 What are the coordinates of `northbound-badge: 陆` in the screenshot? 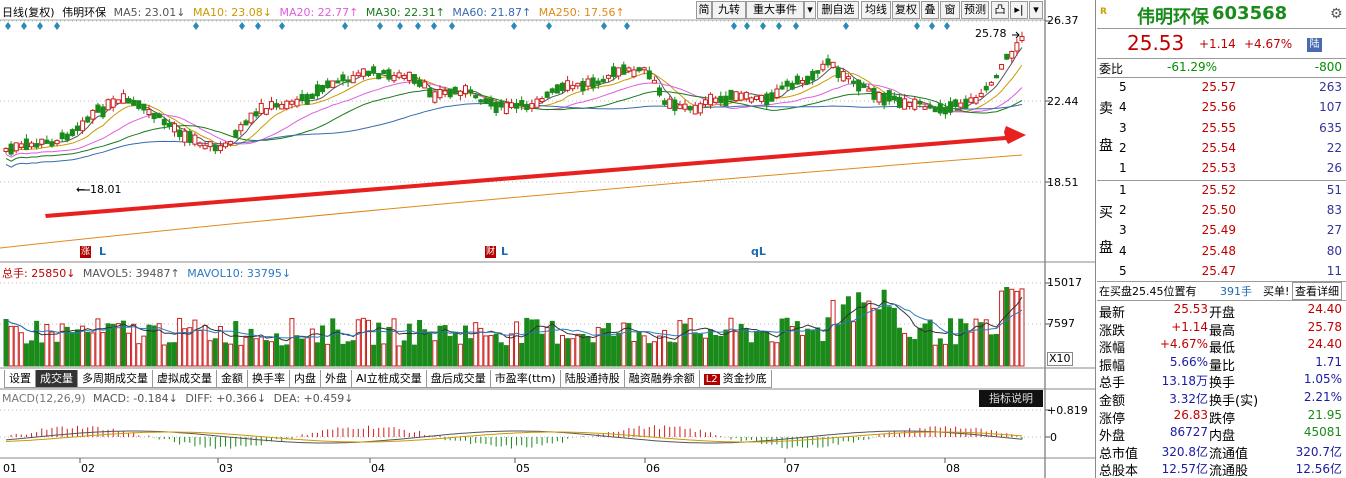 It's located at (1314, 45).